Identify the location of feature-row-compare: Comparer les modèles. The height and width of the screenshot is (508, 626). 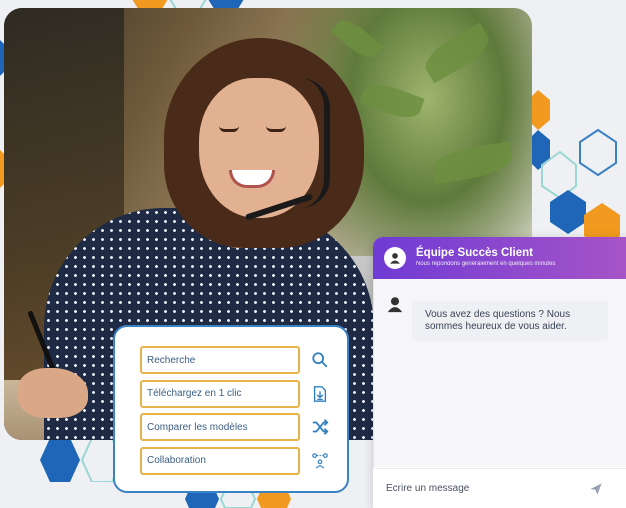
(236, 427).